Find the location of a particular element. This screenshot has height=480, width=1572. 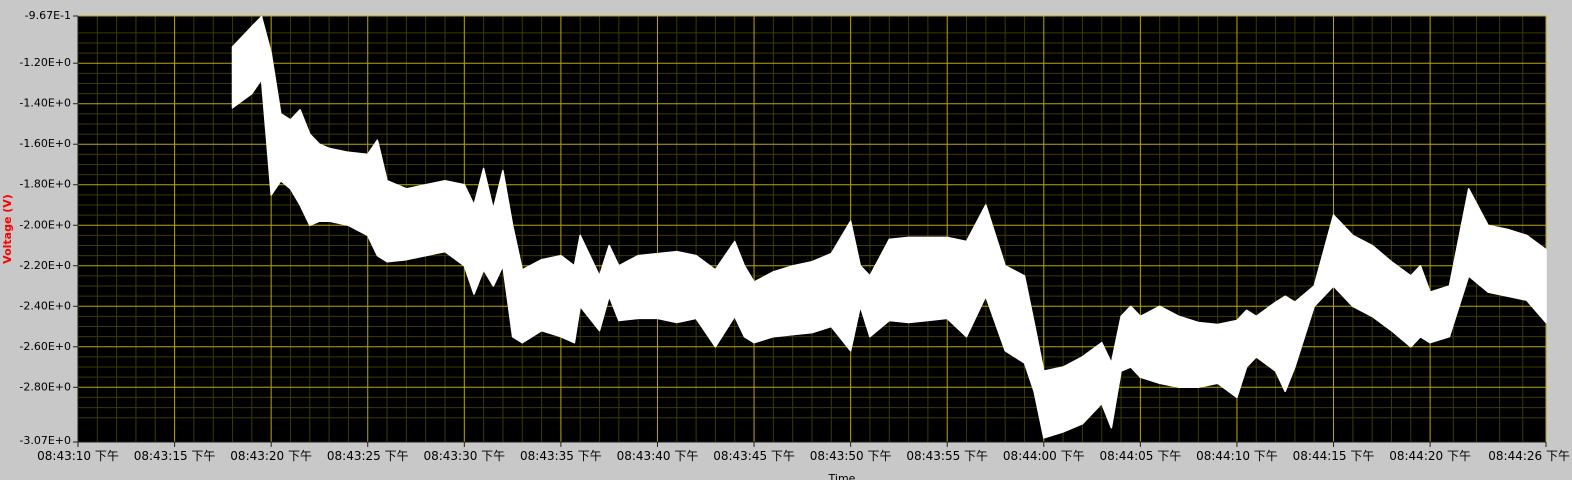

y-tick-label: -2.80E+0 is located at coordinates (45, 386).